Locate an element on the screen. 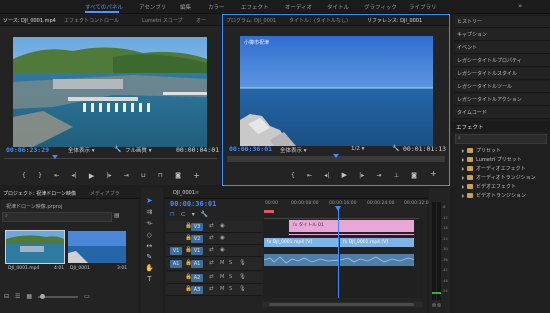 The height and width of the screenshot is (313, 550). panel-events: イベント is located at coordinates (502, 48).